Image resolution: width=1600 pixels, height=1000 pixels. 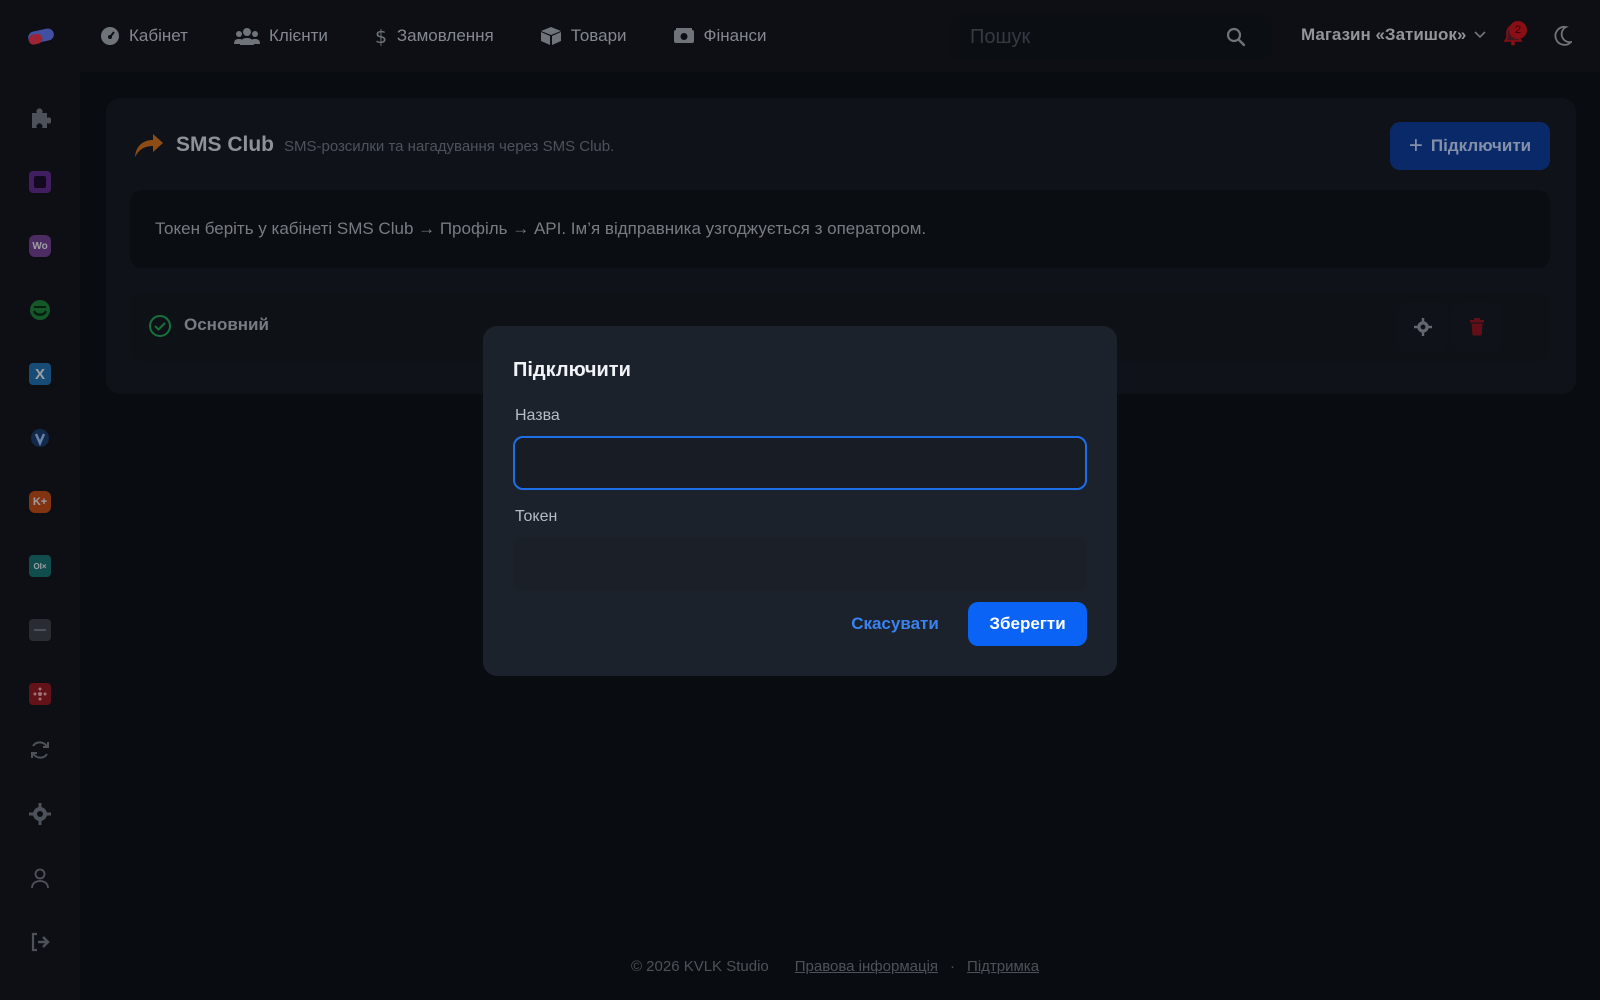 What do you see at coordinates (537, 415) in the screenshot?
I see `name-label: Назва` at bounding box center [537, 415].